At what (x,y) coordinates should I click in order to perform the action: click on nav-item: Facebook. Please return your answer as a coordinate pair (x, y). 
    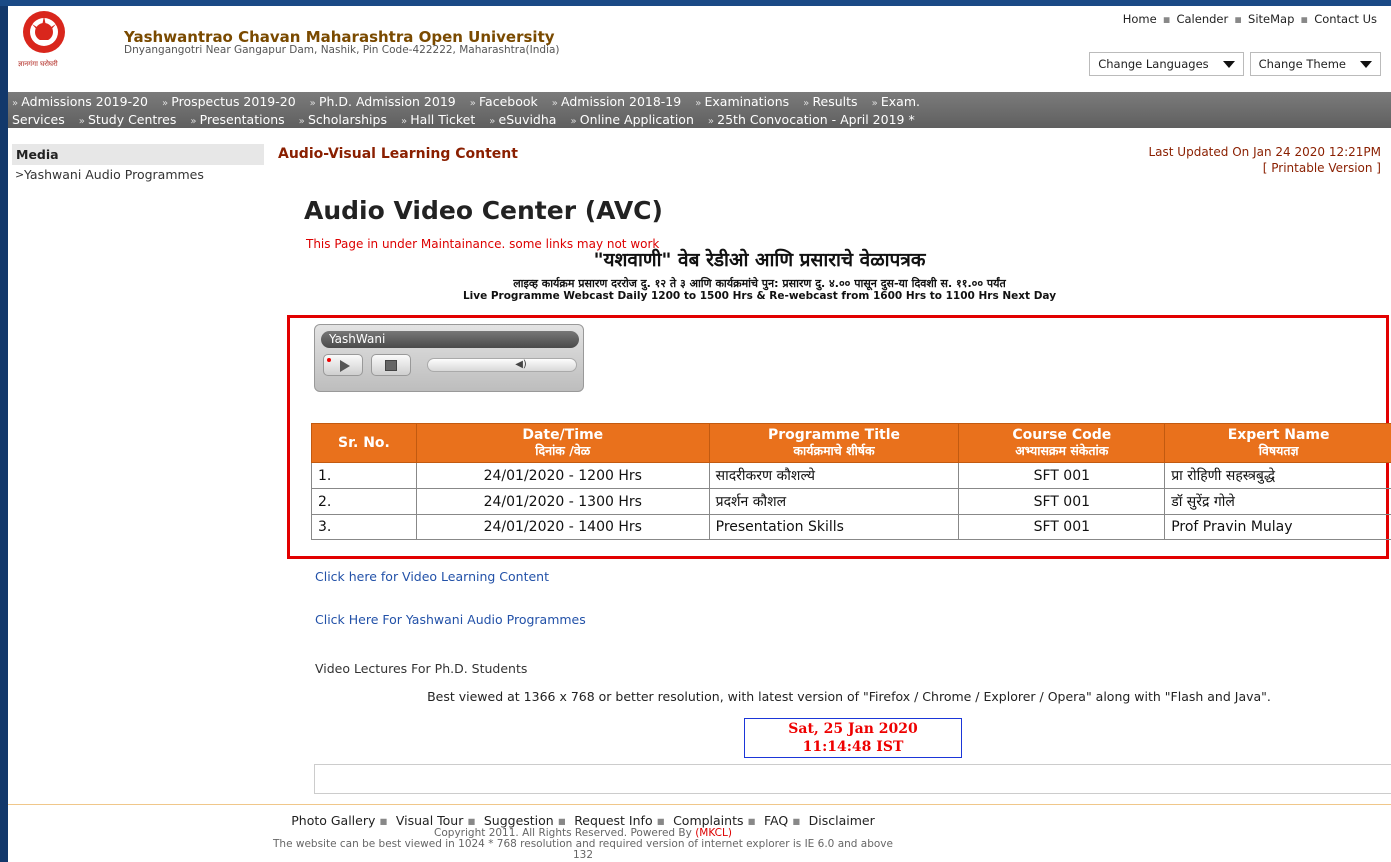
    Looking at the image, I should click on (504, 101).